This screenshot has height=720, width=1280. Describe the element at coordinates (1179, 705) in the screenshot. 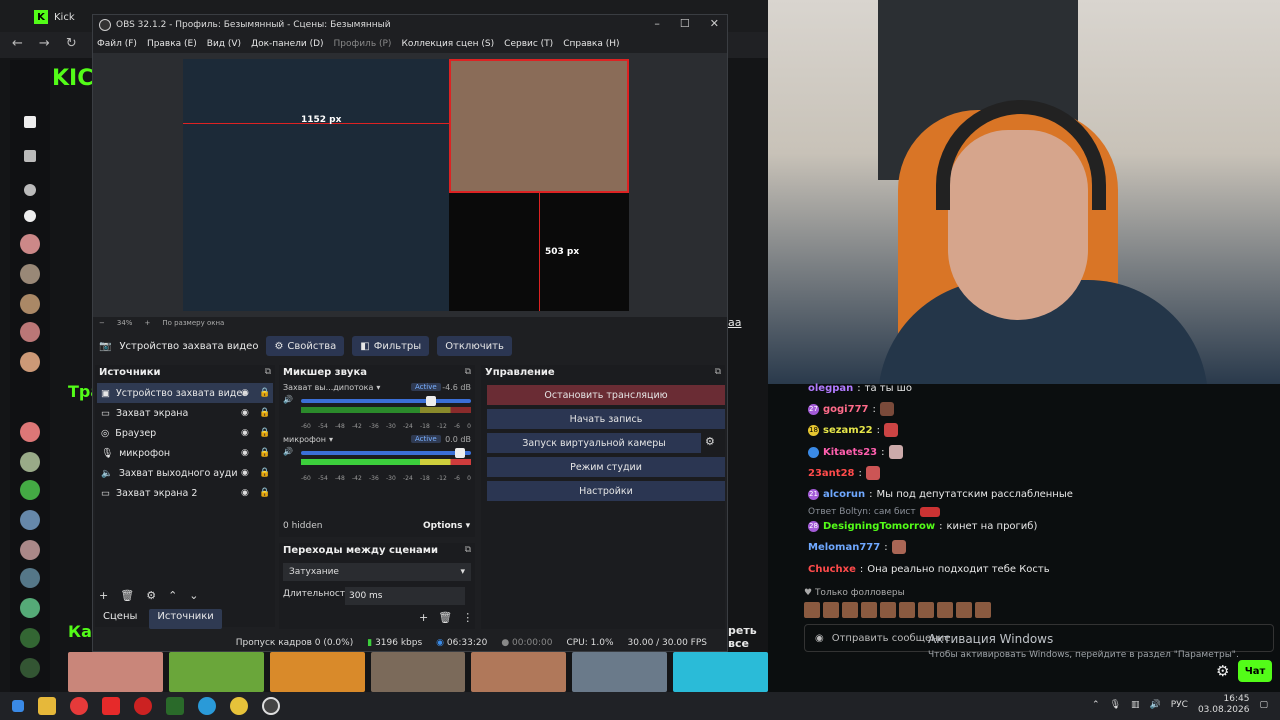

I see `language-indicator: РУС` at that location.